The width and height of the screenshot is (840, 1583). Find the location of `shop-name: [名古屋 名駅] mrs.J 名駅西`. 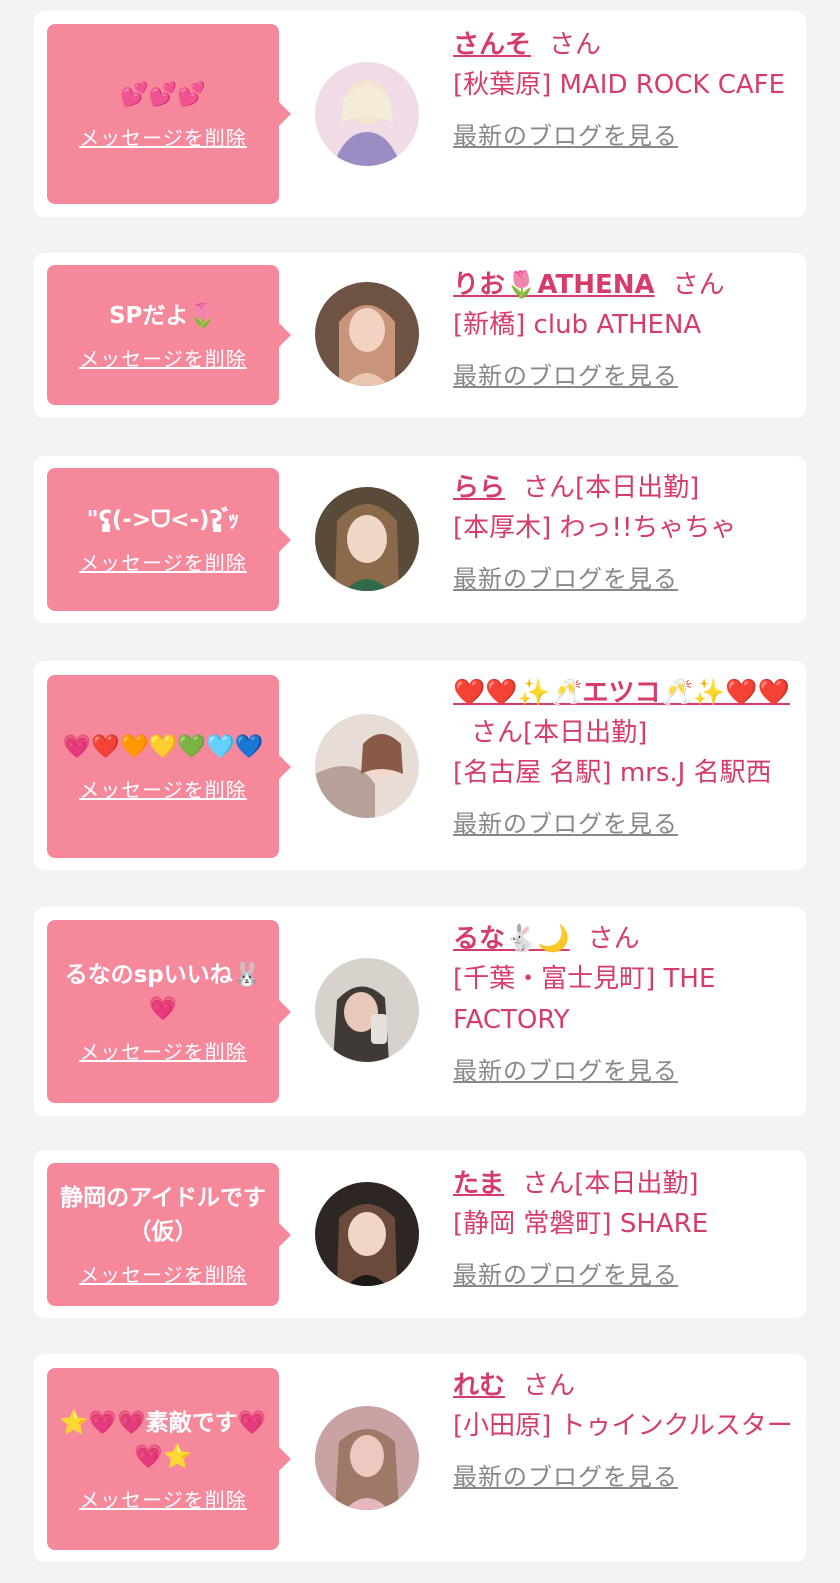

shop-name: [名古屋 名駅] mrs.J 名駅西 is located at coordinates (612, 773).